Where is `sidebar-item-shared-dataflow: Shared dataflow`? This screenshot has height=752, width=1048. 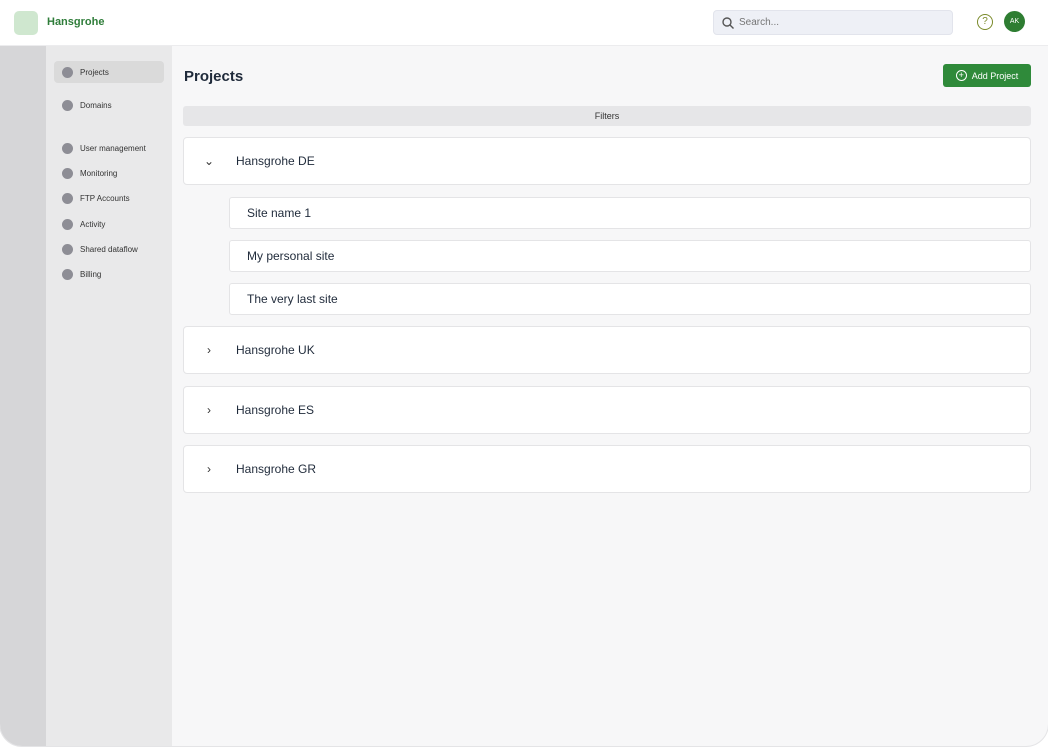 sidebar-item-shared-dataflow: Shared dataflow is located at coordinates (100, 249).